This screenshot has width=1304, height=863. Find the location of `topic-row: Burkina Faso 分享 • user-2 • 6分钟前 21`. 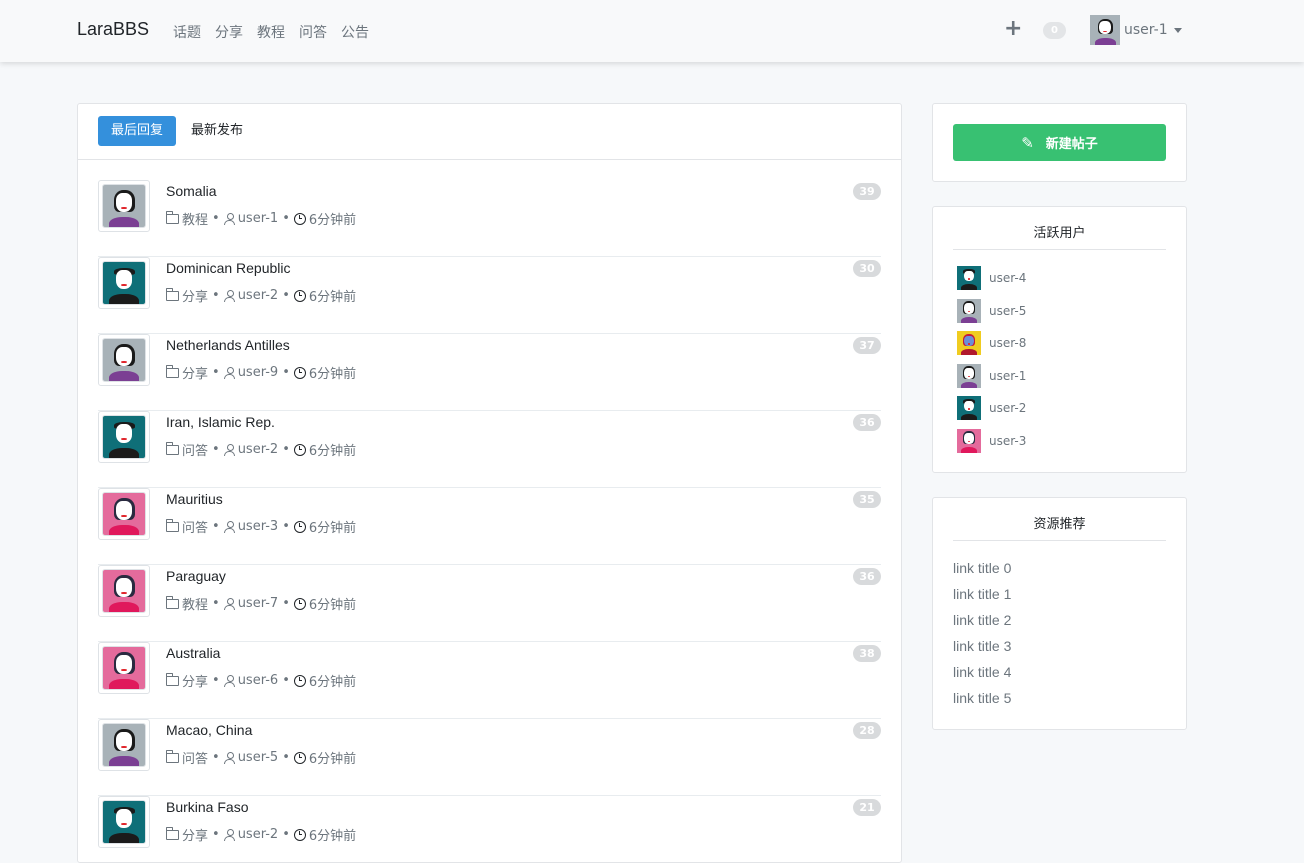

topic-row: Burkina Faso 分享 • user-2 • 6分钟前 21 is located at coordinates (489, 829).